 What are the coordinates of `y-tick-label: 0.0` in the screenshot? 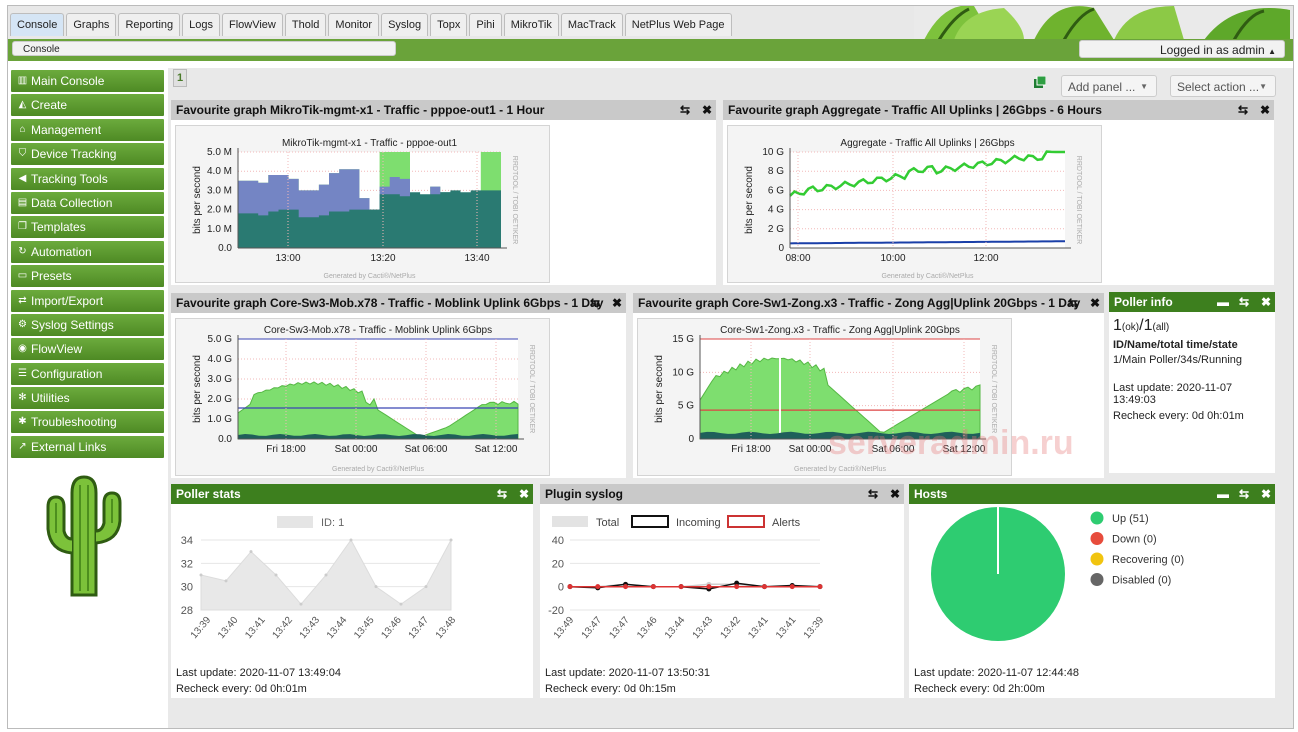 It's located at (225, 439).